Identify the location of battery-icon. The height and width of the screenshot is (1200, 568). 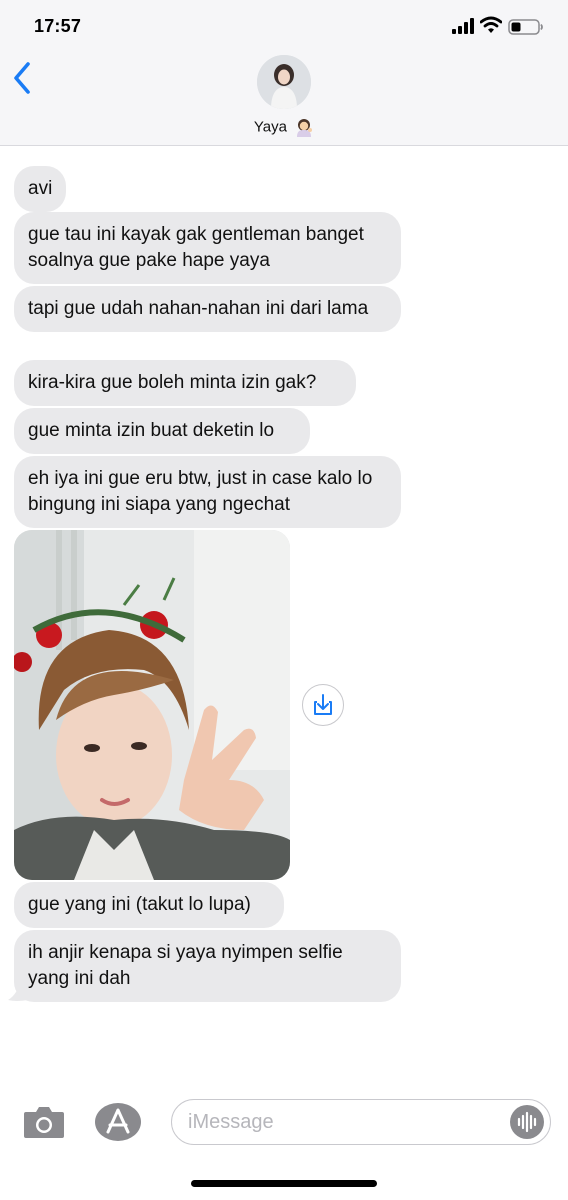
(525, 27).